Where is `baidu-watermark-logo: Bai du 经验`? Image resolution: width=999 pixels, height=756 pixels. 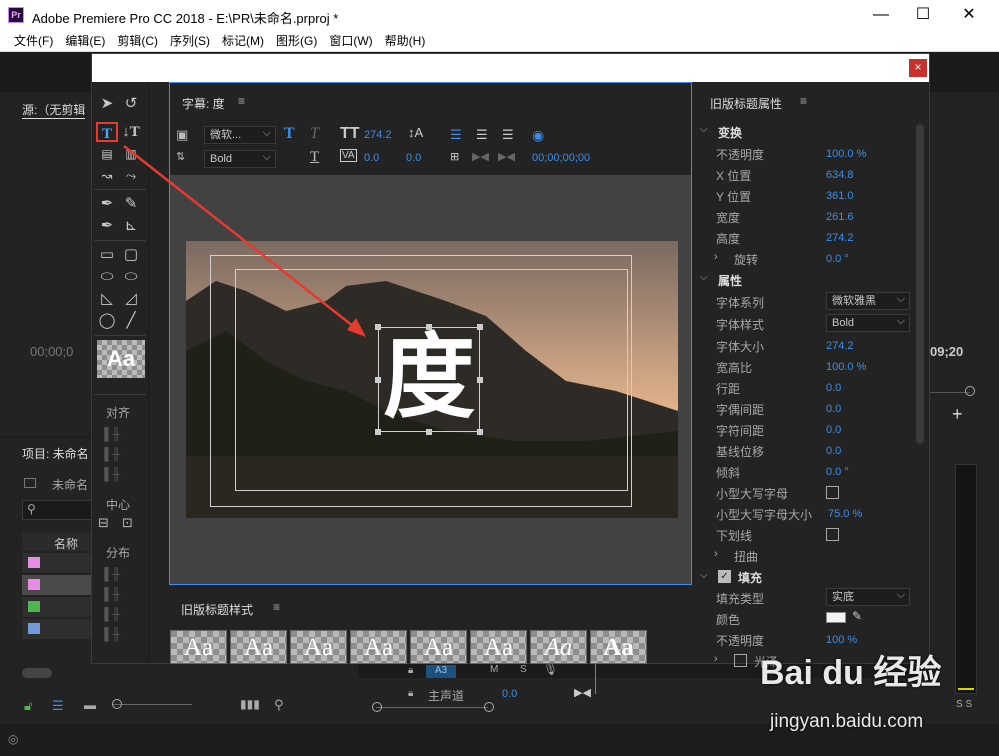 baidu-watermark-logo: Bai du 经验 is located at coordinates (851, 673).